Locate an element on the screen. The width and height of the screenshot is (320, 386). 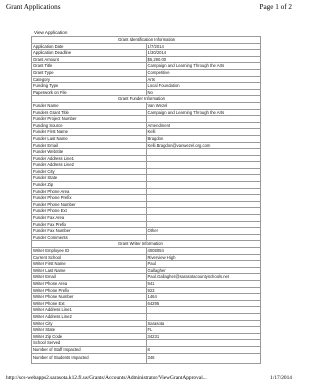
field-row: Writer First Name Paul is located at coordinates (146, 264).